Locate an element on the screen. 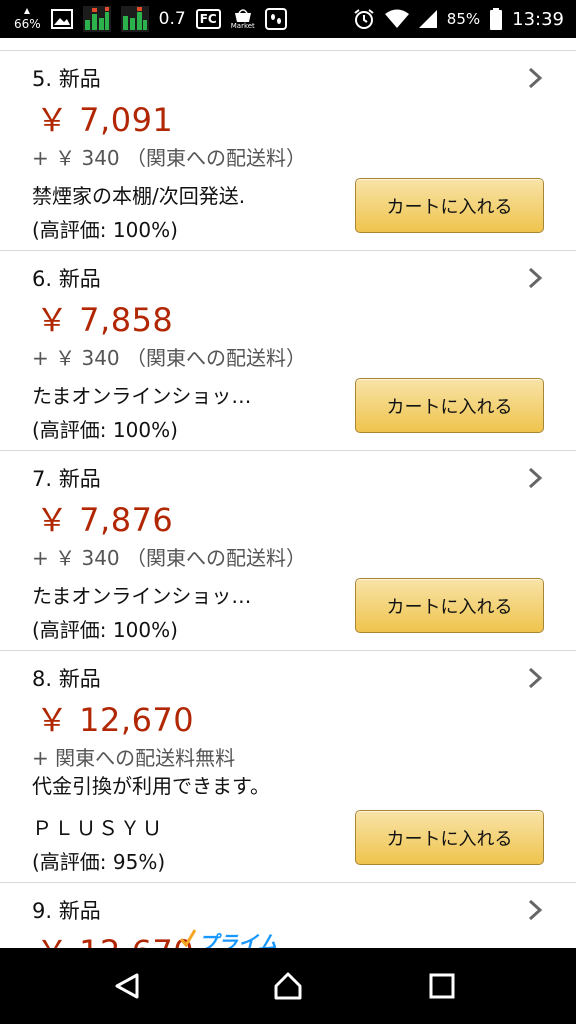  offer-index: 9. 新品 is located at coordinates (66, 911).